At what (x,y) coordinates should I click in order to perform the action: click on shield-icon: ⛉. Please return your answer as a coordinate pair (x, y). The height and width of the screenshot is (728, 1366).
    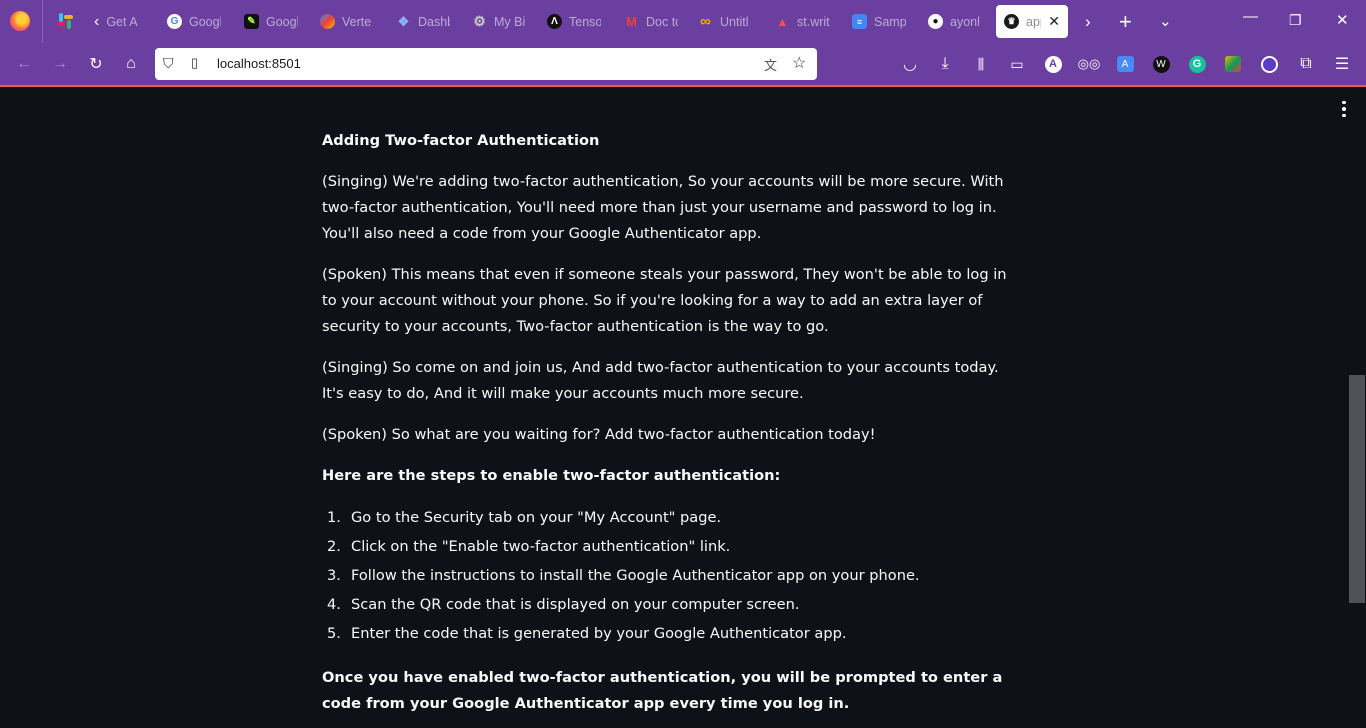
    Looking at the image, I should click on (168, 63).